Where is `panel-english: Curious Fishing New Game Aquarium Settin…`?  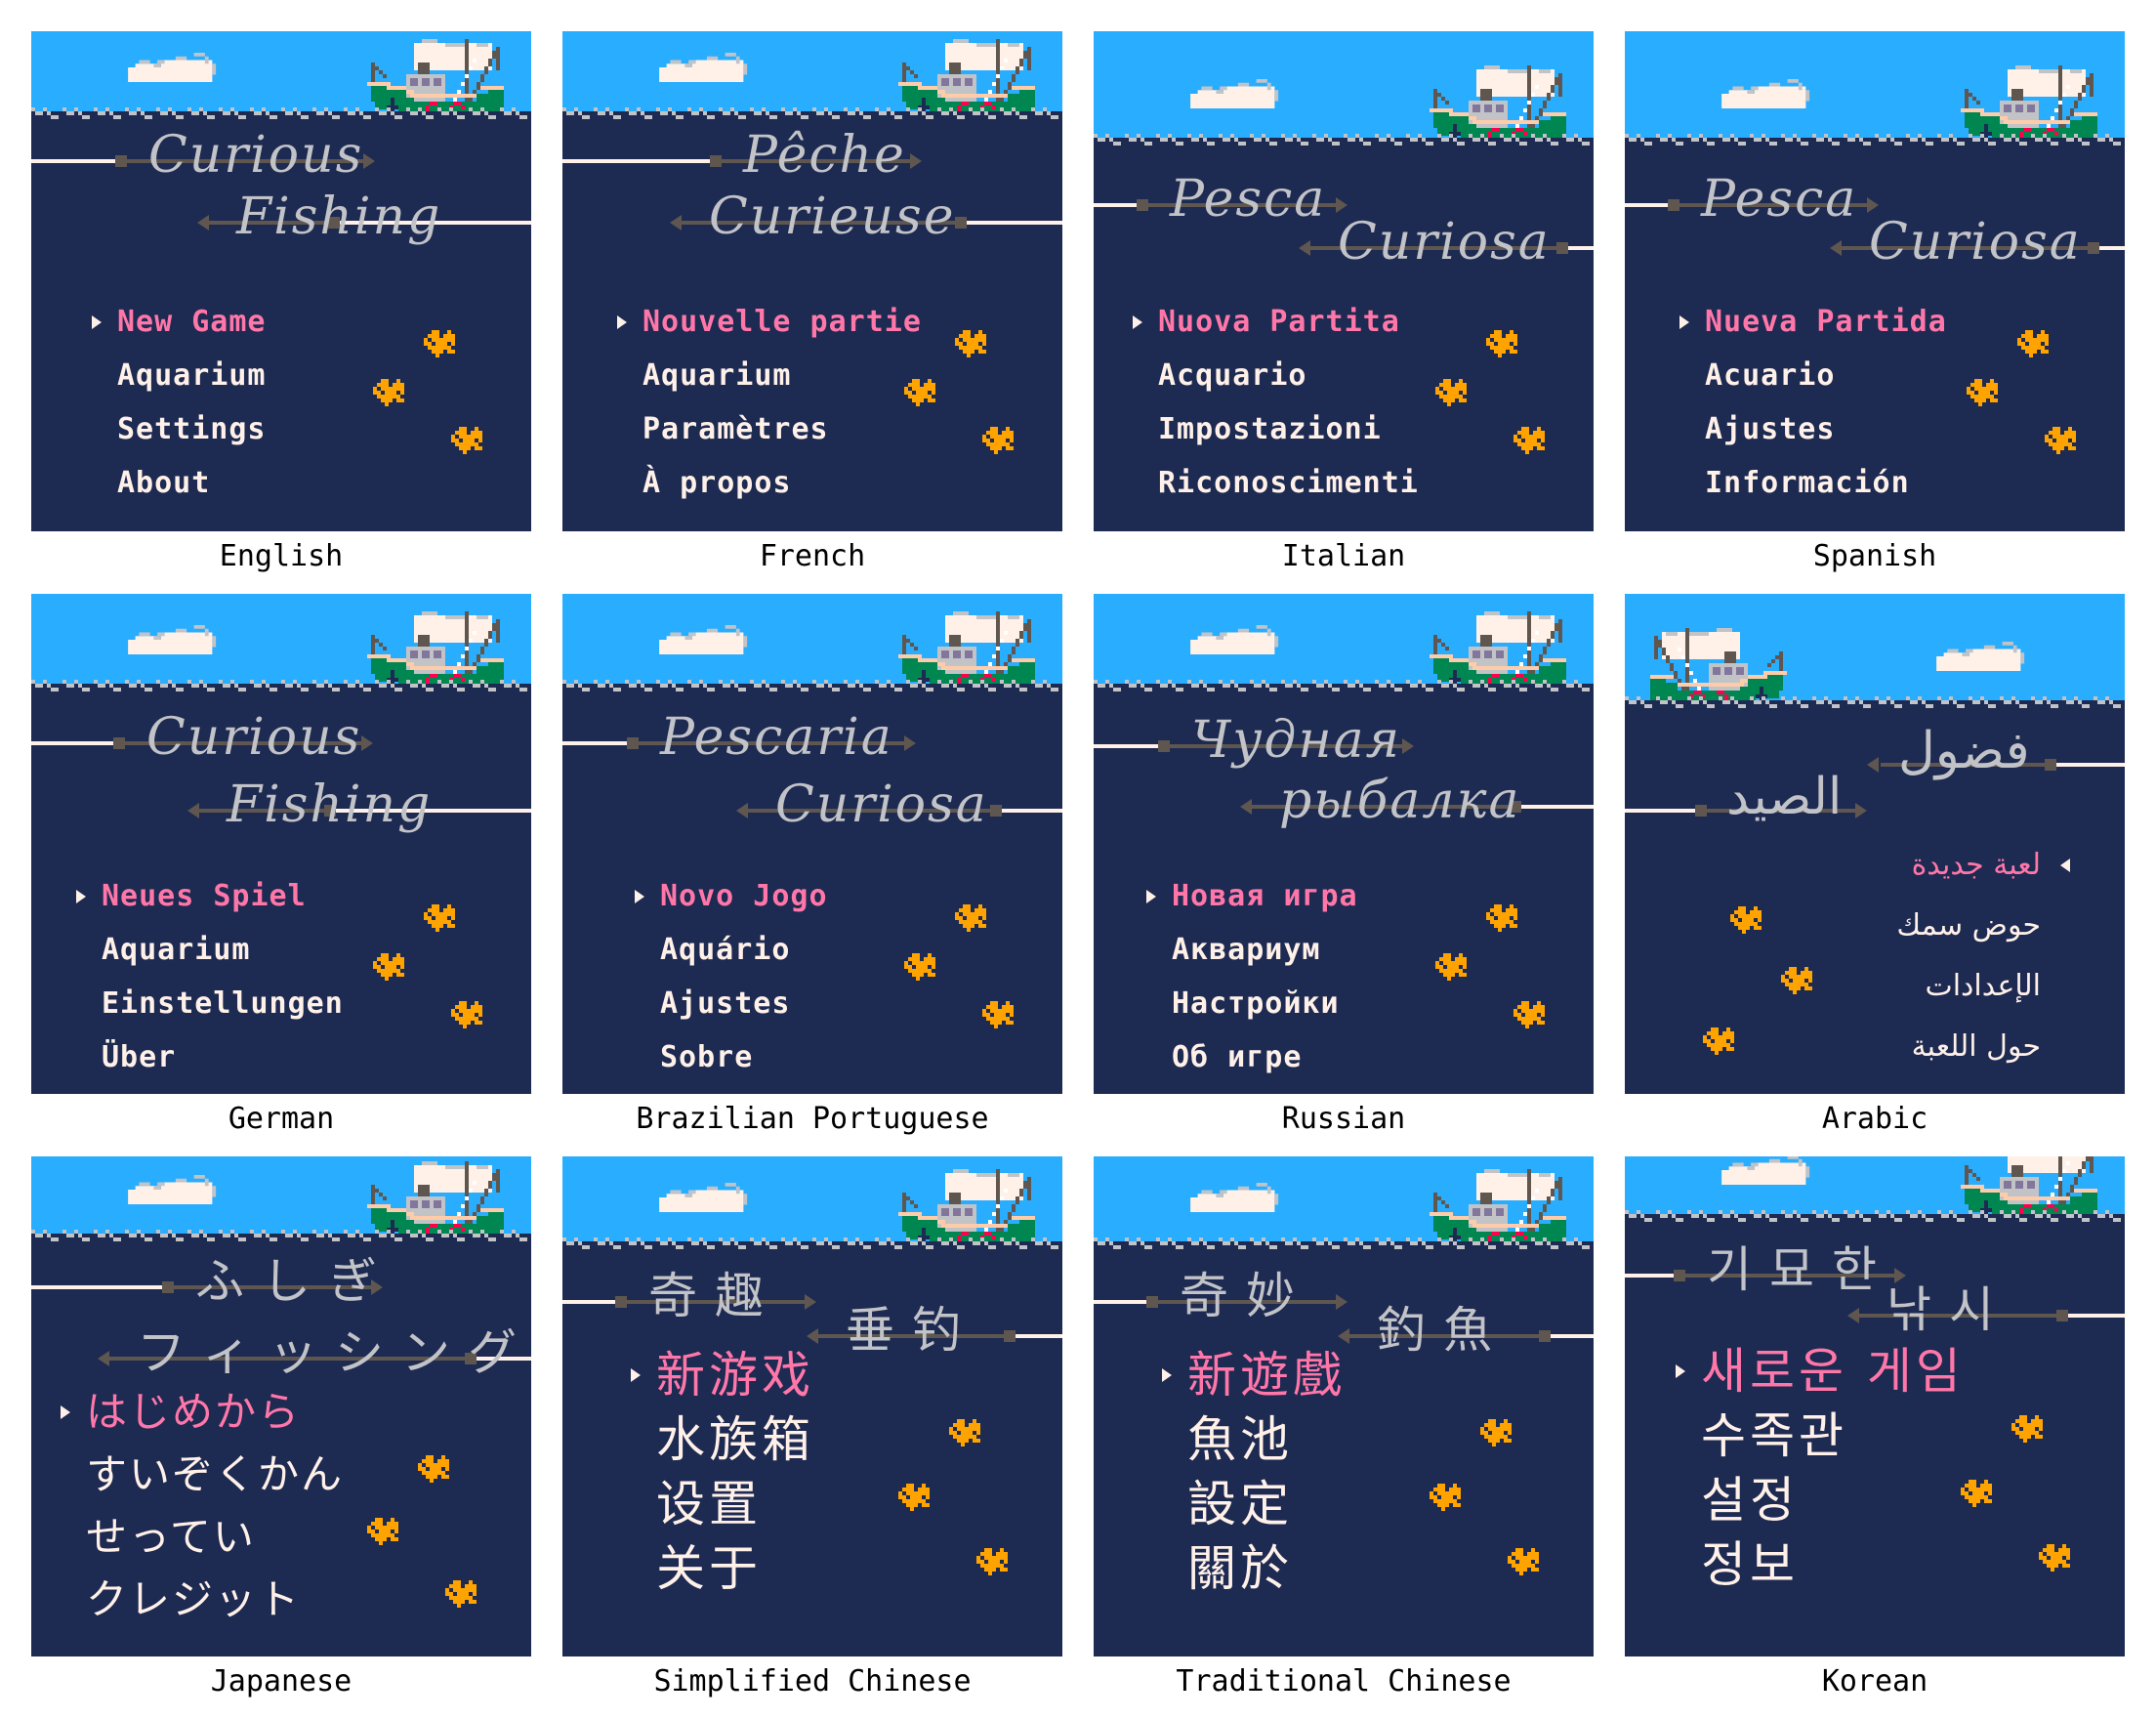 panel-english: Curious Fishing New Game Aquarium Settin… is located at coordinates (281, 312).